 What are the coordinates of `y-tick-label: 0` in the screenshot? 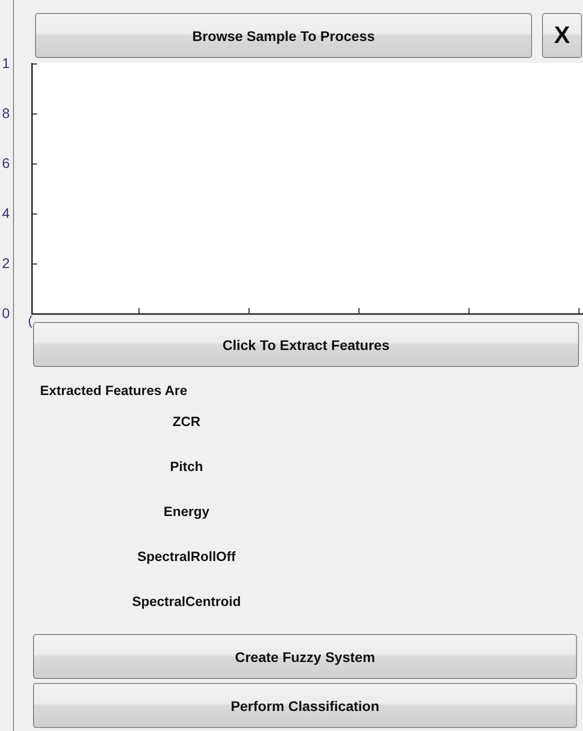 It's located at (6, 313).